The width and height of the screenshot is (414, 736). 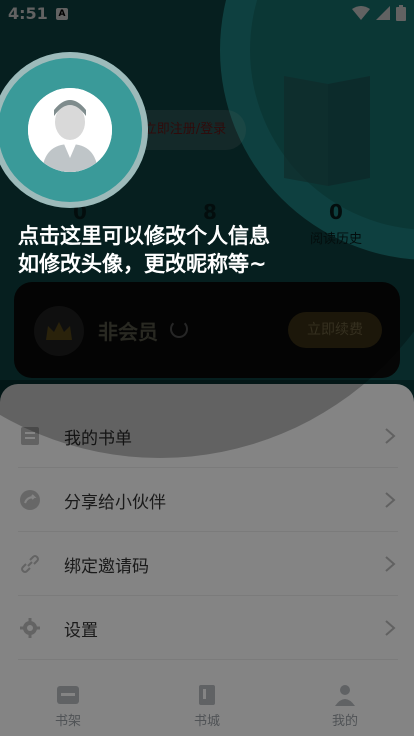 I want to click on list-icon, so click(x=30, y=436).